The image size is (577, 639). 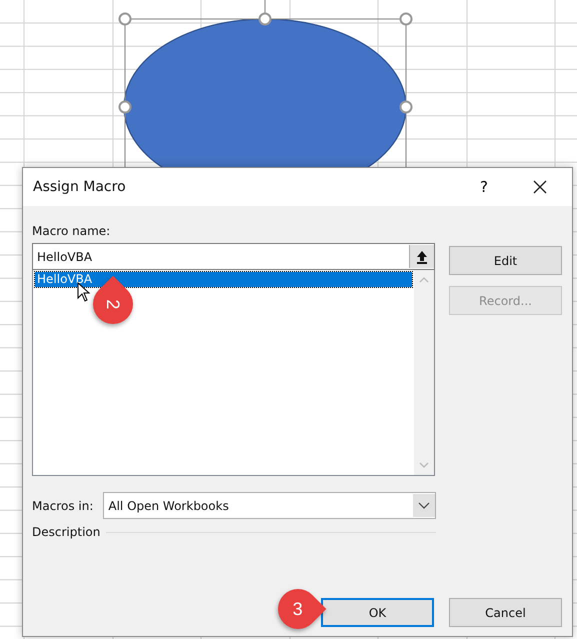 I want to click on macro-name-field: HelloVBA, so click(x=233, y=256).